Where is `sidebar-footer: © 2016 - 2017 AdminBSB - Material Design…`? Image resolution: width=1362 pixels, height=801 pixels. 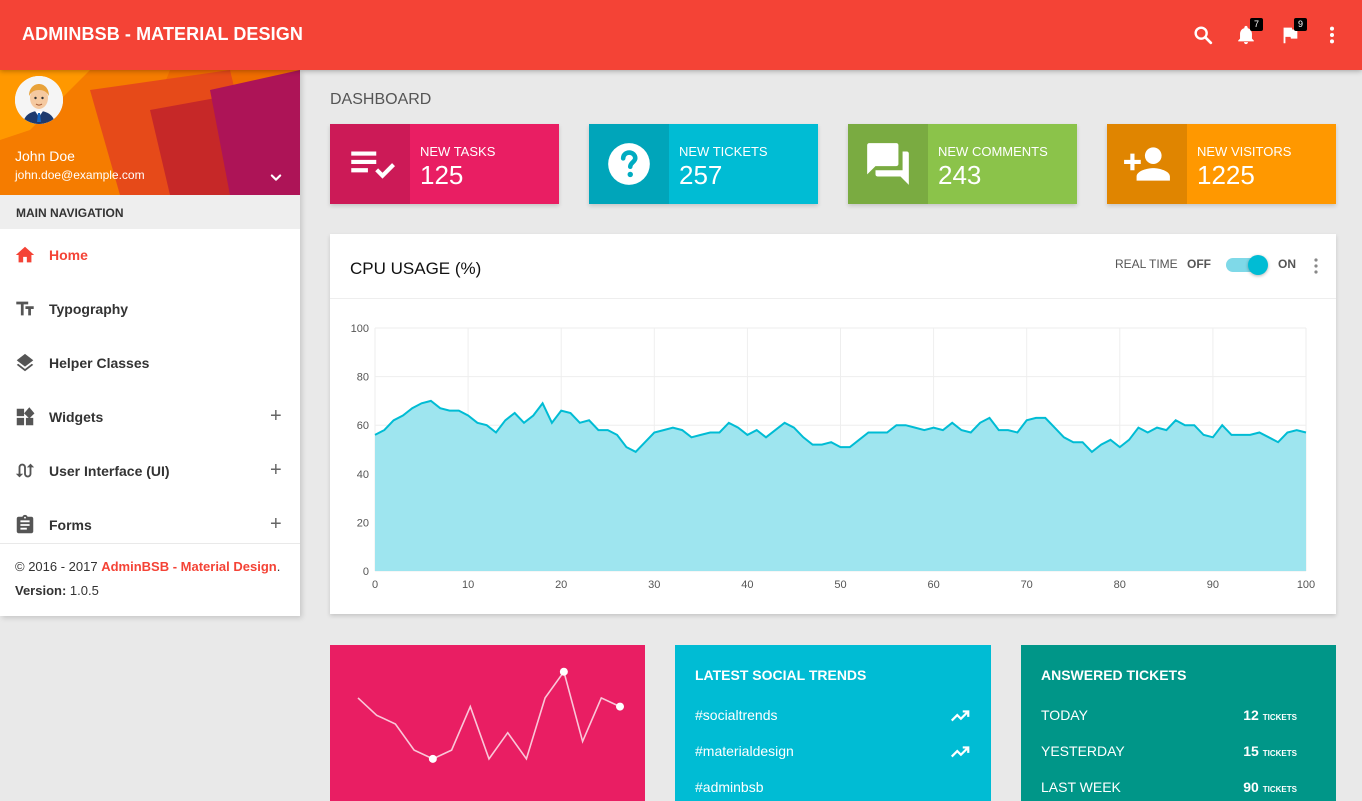
sidebar-footer: © 2016 - 2017 AdminBSB - Material Design… is located at coordinates (150, 578).